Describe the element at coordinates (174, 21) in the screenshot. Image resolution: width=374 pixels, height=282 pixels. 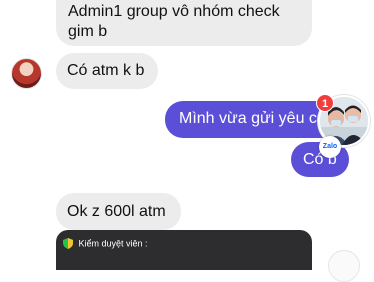
I see `message-text: Admin1 group vô nhóm check gim b` at that location.